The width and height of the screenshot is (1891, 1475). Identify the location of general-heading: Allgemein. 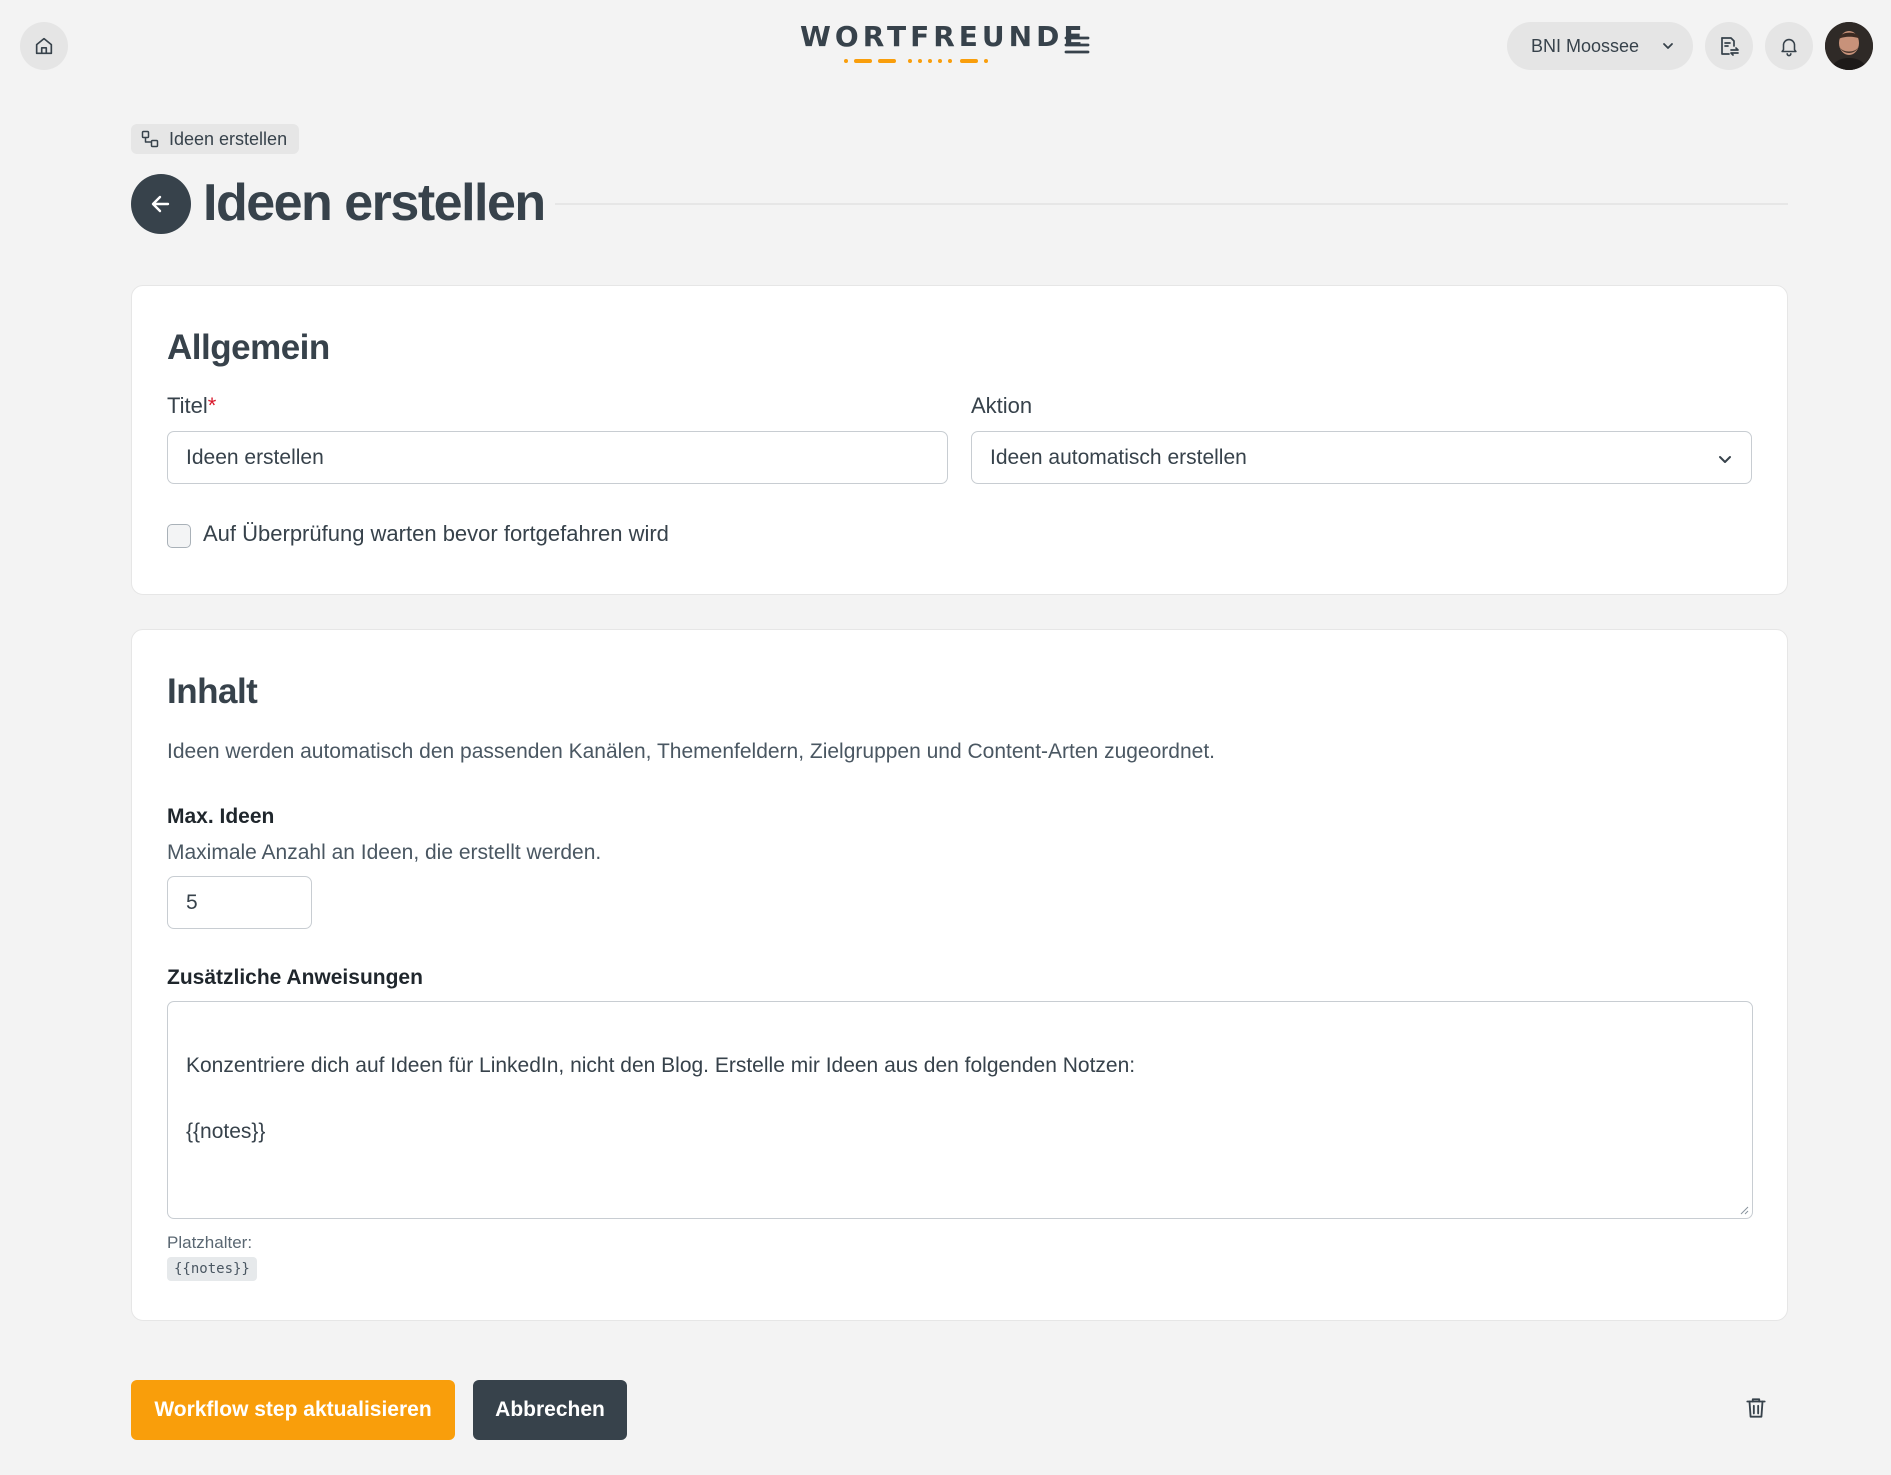
(248, 347).